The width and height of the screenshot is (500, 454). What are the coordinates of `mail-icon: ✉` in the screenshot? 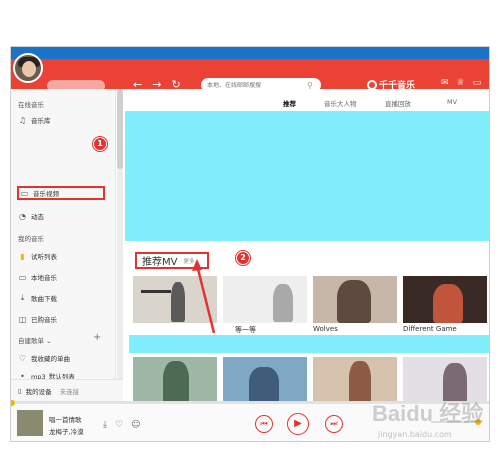 It's located at (445, 83).